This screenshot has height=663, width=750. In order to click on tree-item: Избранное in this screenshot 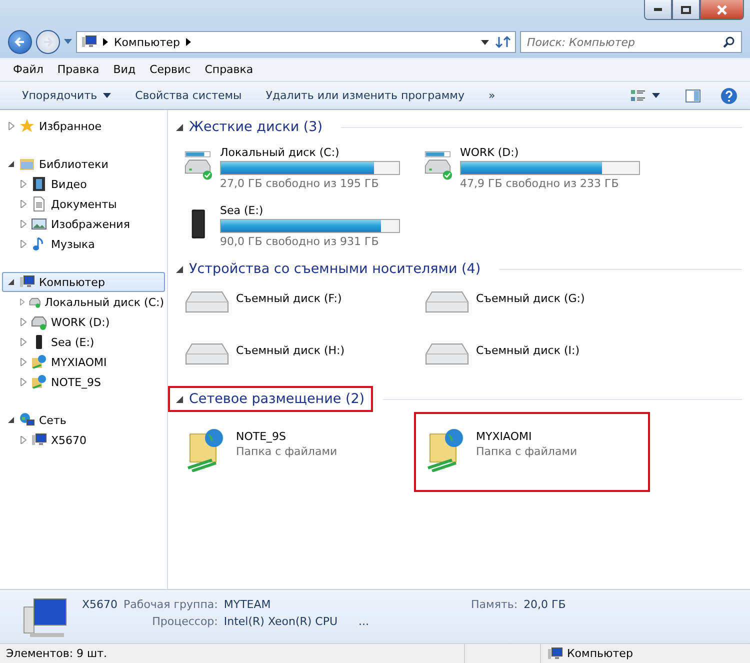, I will do `click(83, 126)`.